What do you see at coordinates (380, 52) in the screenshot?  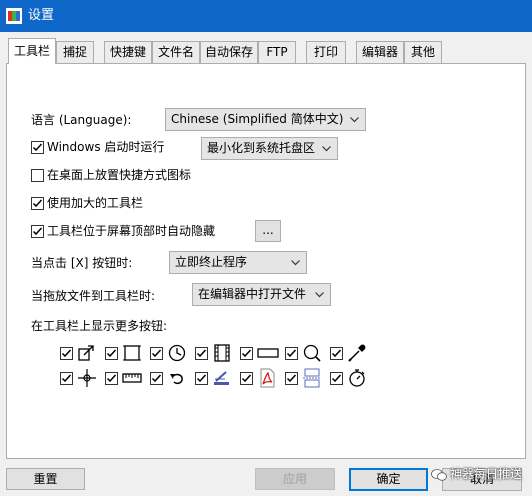 I see `tab-editor: 编辑器` at bounding box center [380, 52].